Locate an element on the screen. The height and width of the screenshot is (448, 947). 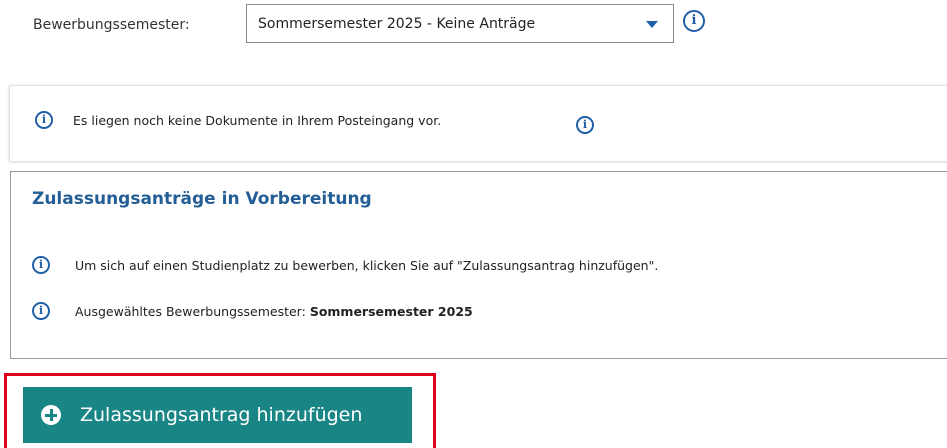
selected-semester-value: Sommersemester 2025 is located at coordinates (391, 311).